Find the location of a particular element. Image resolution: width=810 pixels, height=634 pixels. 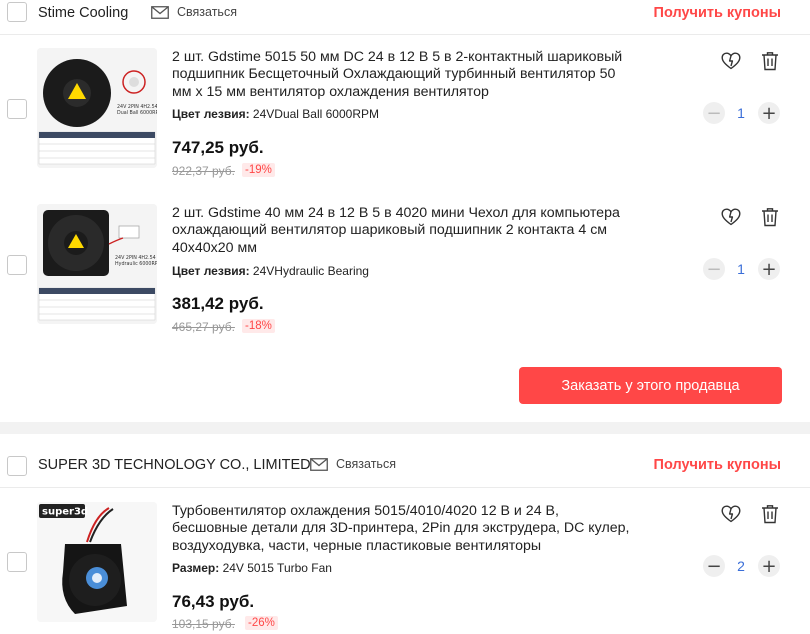

original-price: 465,27 руб. is located at coordinates (203, 327).